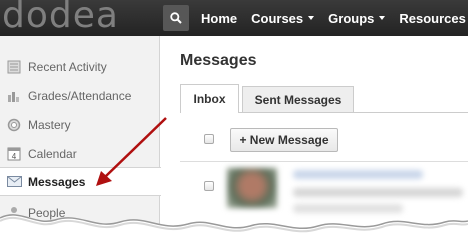 This screenshot has height=244, width=468. What do you see at coordinates (252, 188) in the screenshot?
I see `avatar` at bounding box center [252, 188].